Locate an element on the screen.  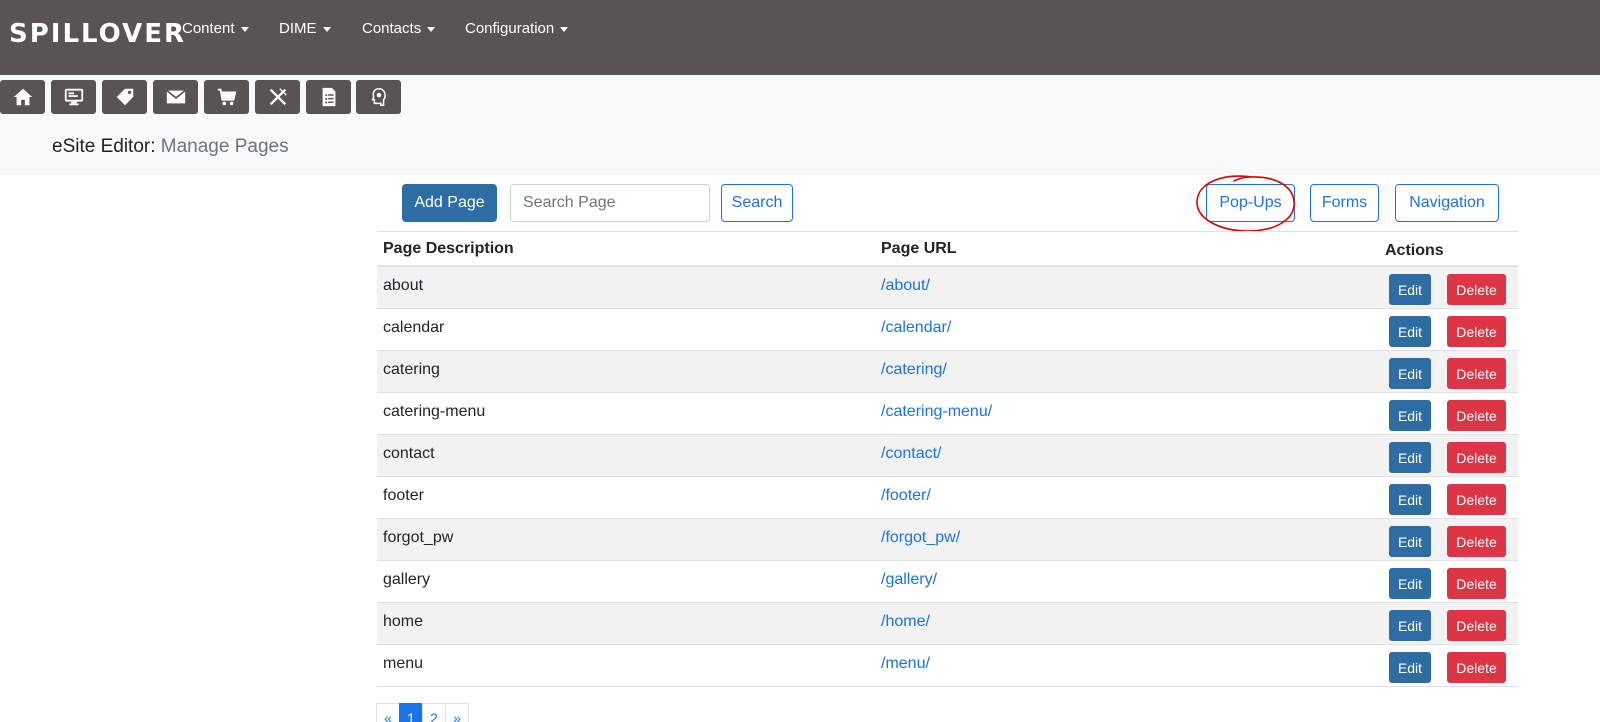
checklist-icon is located at coordinates (328, 97).